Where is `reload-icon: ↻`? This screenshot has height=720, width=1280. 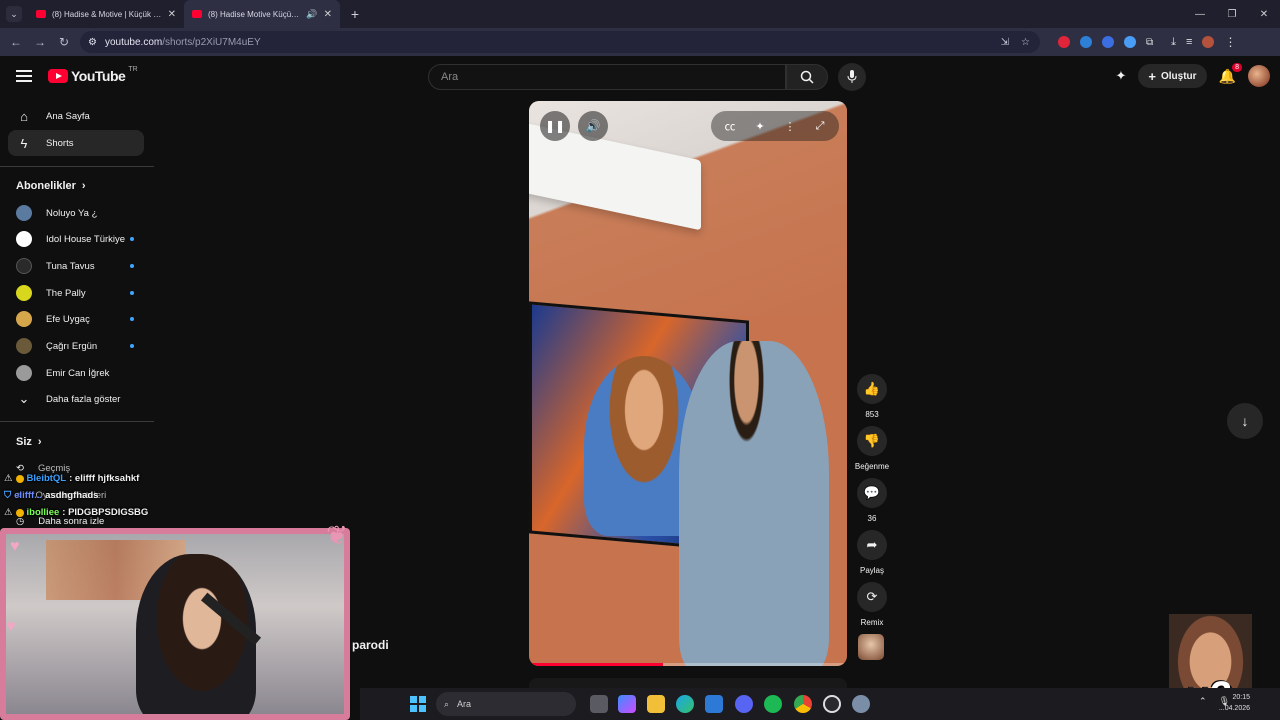
reload-icon: ↻ is located at coordinates (64, 42).